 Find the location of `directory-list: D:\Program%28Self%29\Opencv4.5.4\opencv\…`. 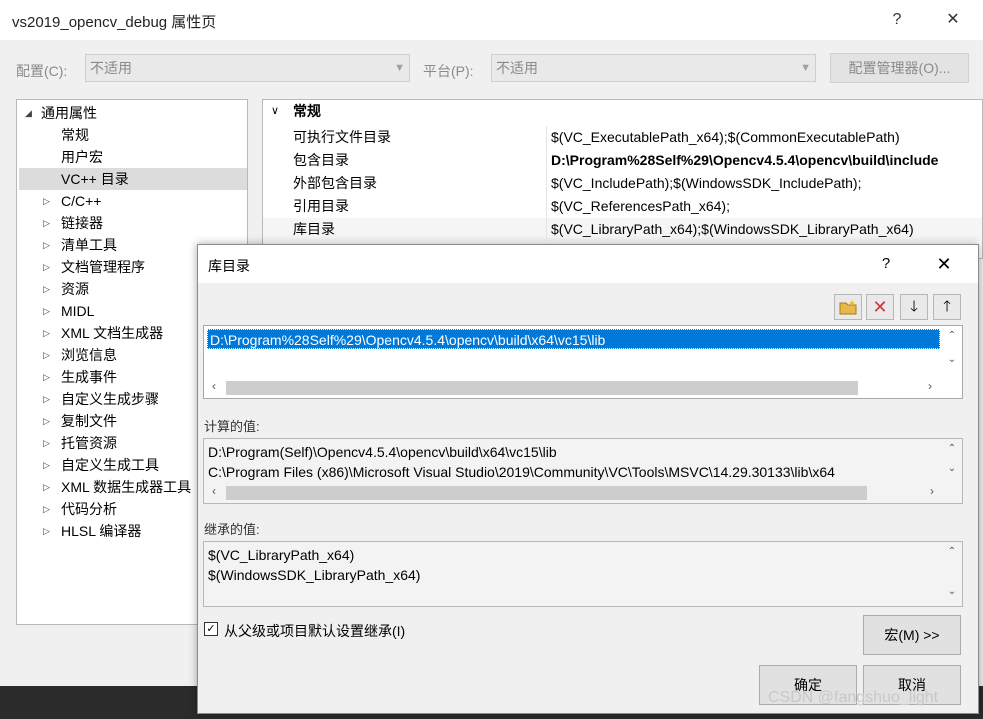

directory-list: D:\Program%28Self%29\Opencv4.5.4\opencv\… is located at coordinates (583, 362).